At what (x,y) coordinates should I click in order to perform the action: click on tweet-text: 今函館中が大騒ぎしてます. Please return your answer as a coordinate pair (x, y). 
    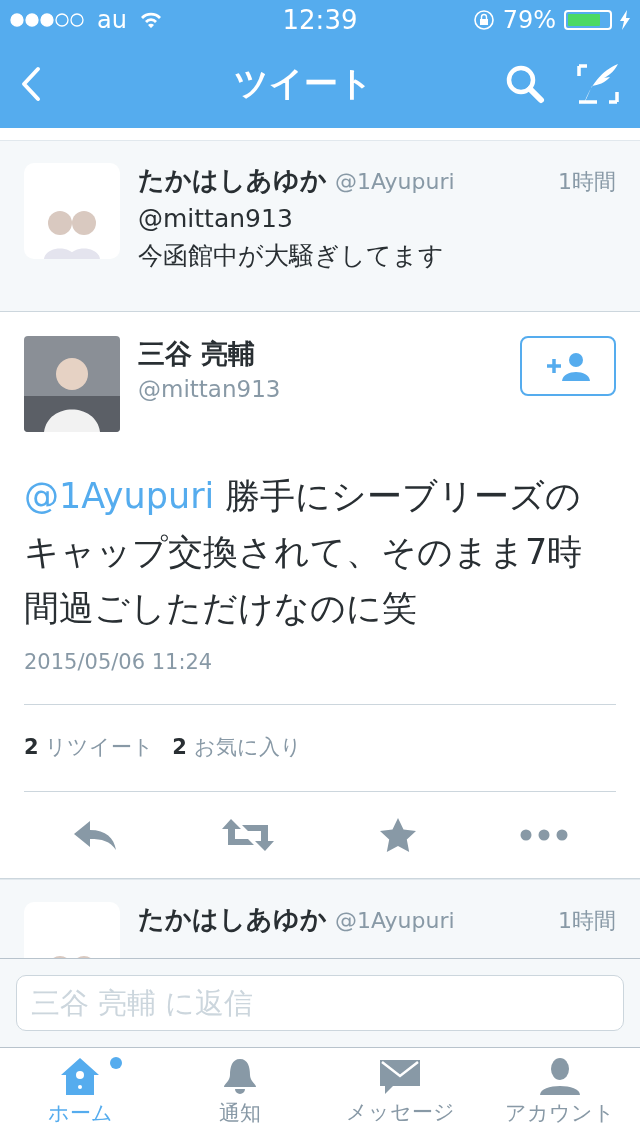
    Looking at the image, I should click on (291, 256).